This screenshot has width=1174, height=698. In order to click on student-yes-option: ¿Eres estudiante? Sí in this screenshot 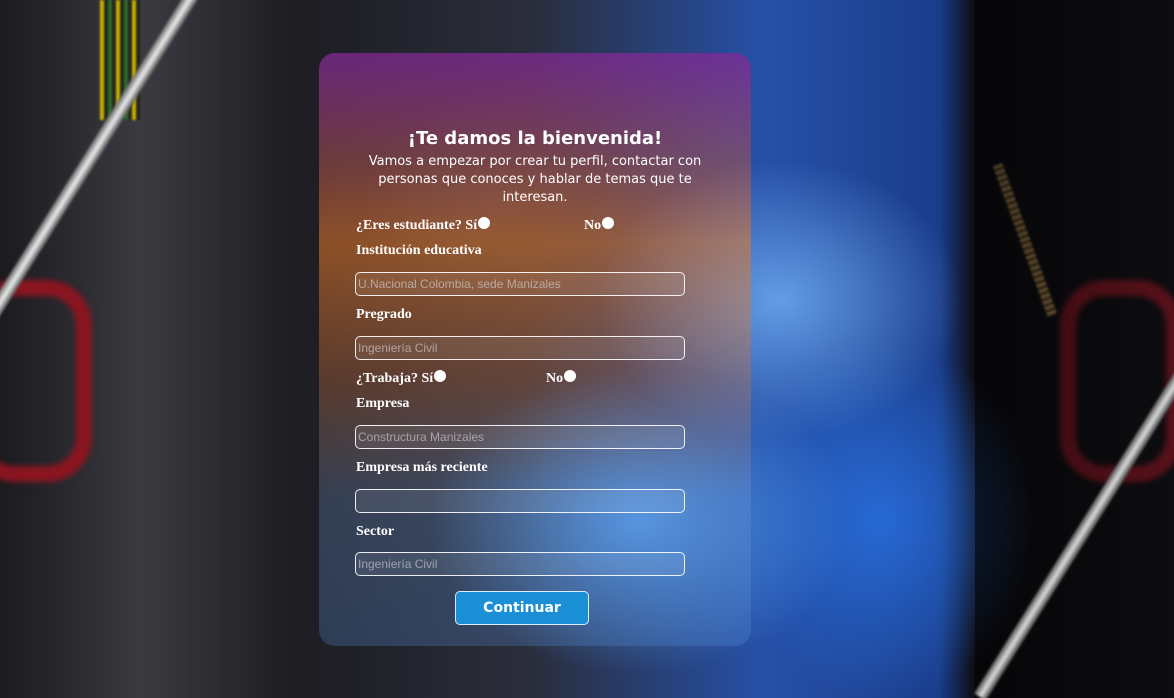, I will do `click(423, 225)`.